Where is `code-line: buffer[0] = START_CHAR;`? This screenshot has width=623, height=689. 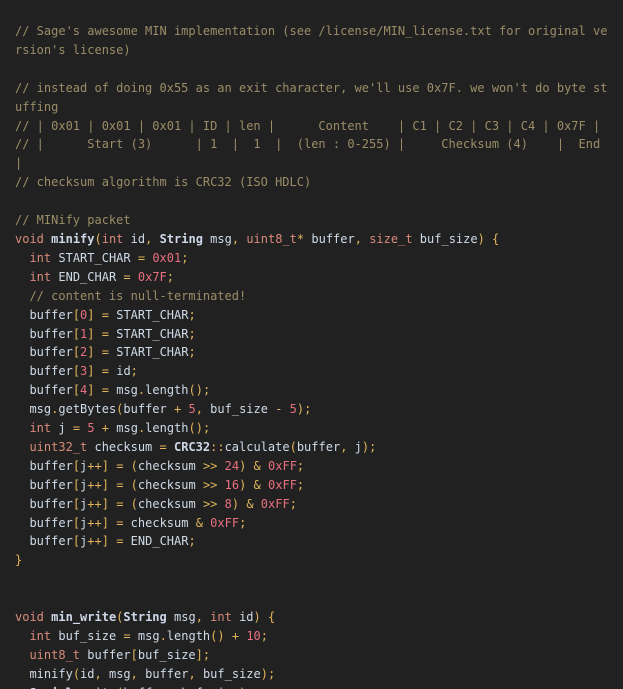 code-line: buffer[0] = START_CHAR; is located at coordinates (313, 315).